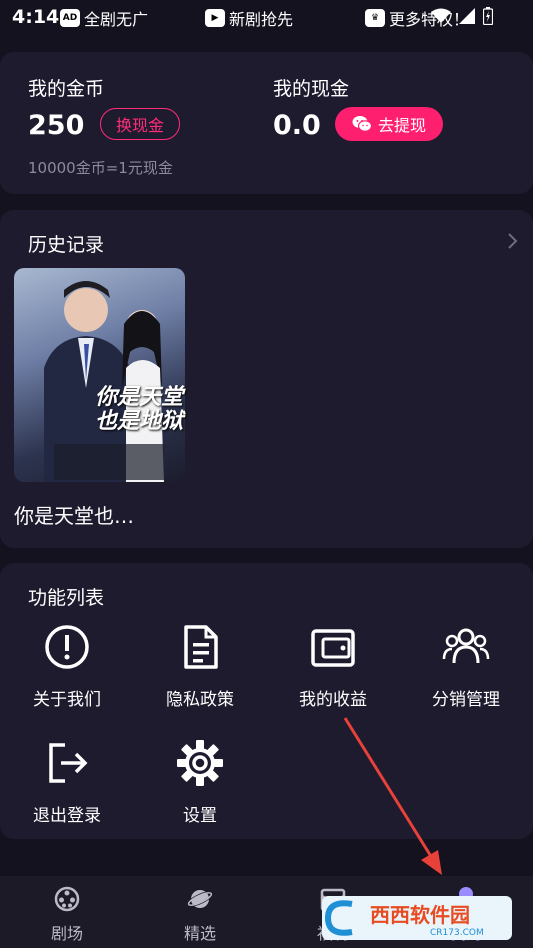  What do you see at coordinates (67, 899) in the screenshot?
I see `film-reel-icon` at bounding box center [67, 899].